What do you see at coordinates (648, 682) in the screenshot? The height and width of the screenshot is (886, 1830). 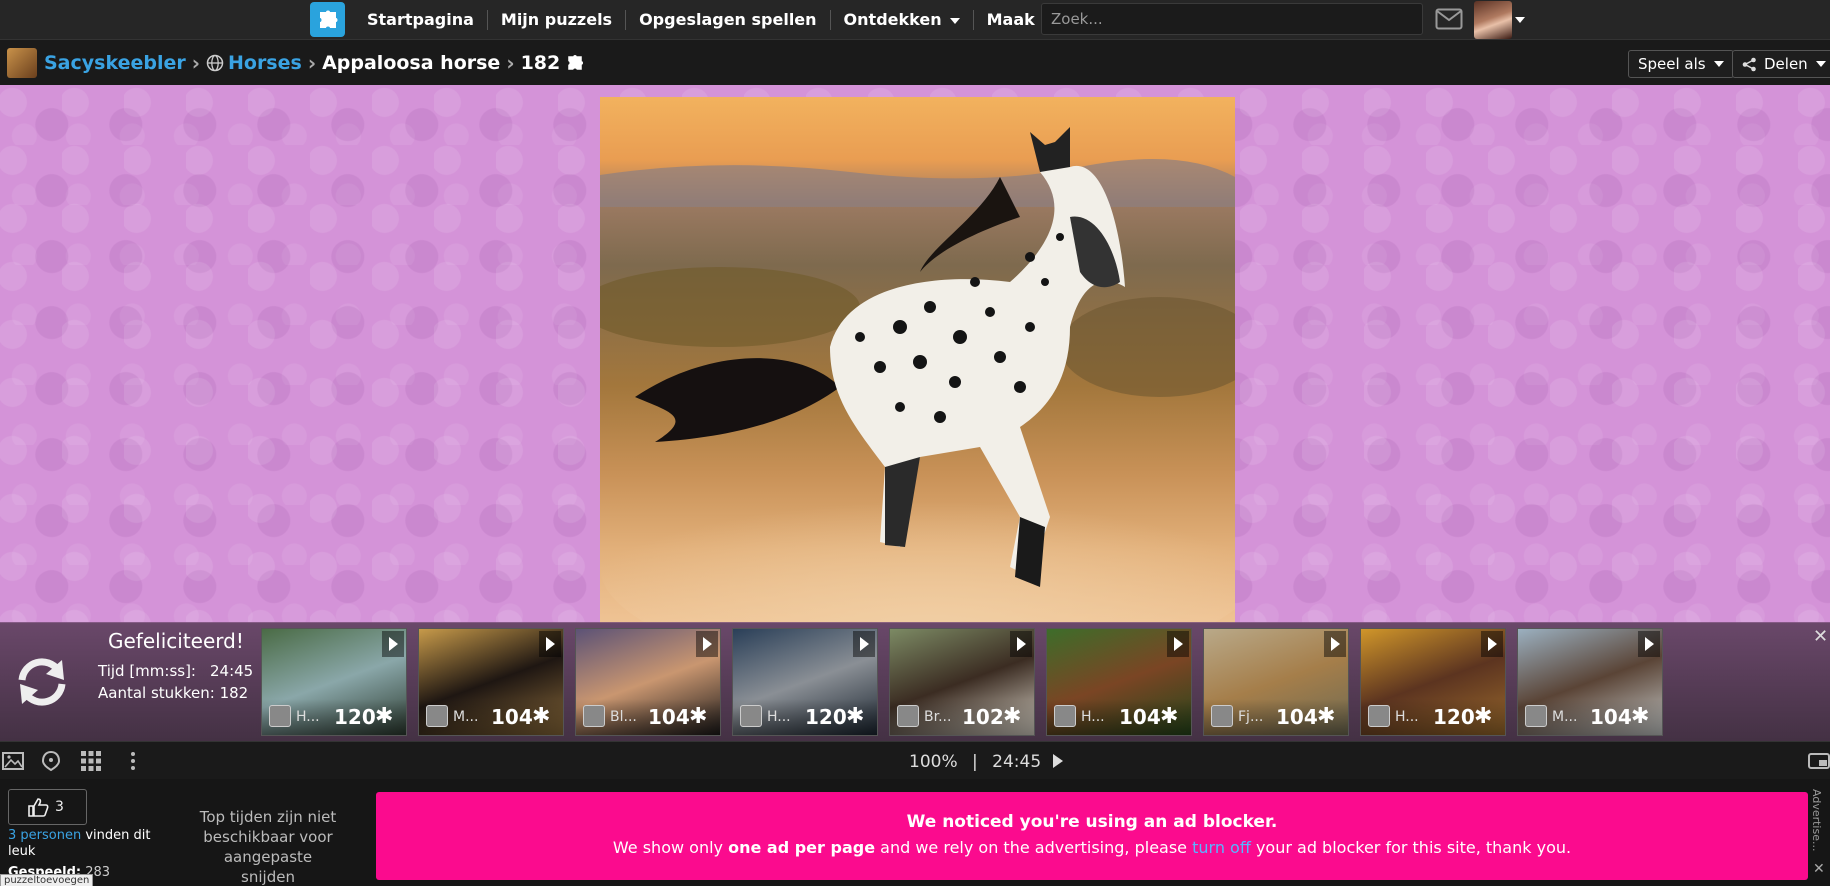 I see `related-puzzle-card: Bl... 104 ✱` at bounding box center [648, 682].